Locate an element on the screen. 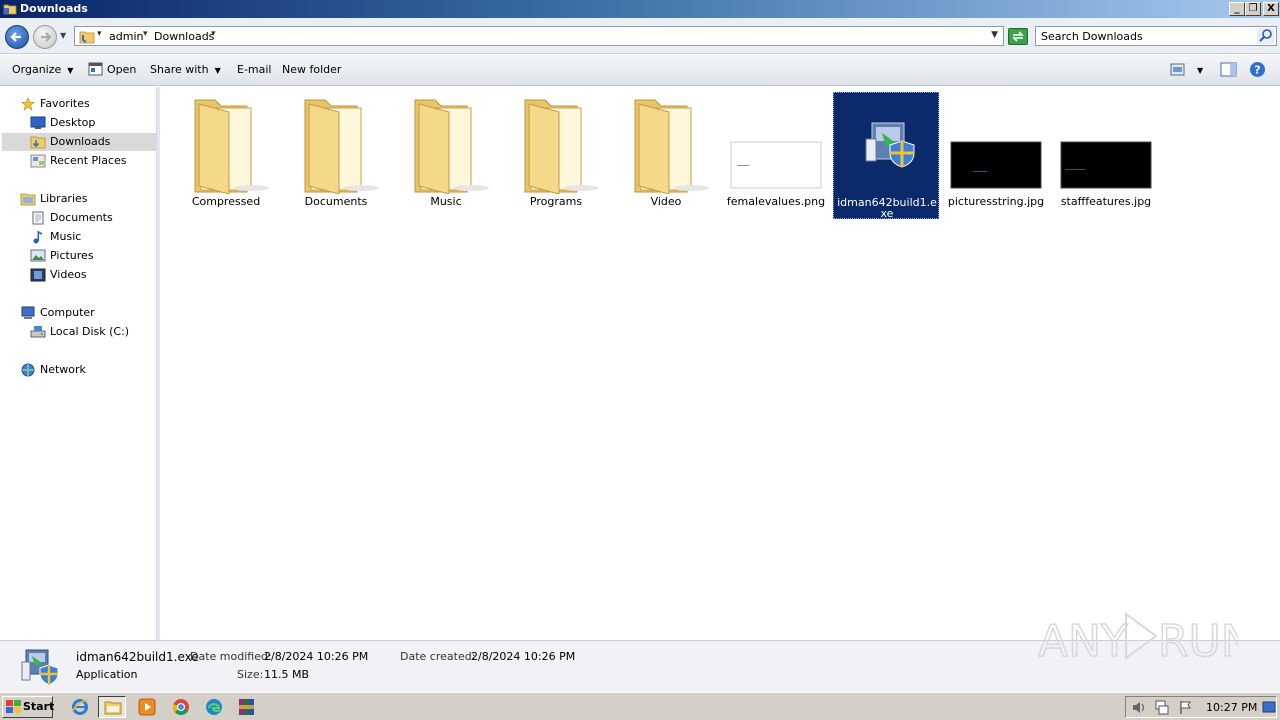 The image size is (1280, 720). show-desktop-icon is located at coordinates (1269, 707).